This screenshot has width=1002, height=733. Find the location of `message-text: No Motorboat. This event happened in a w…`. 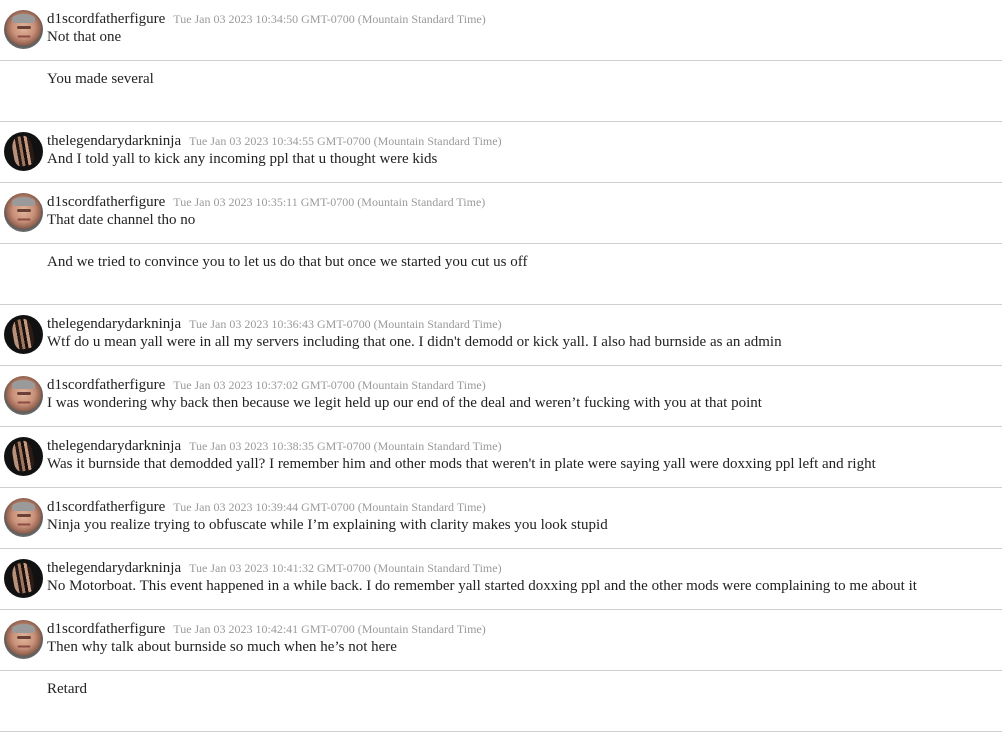

message-text: No Motorboat. This event happened in a w… is located at coordinates (482, 586).